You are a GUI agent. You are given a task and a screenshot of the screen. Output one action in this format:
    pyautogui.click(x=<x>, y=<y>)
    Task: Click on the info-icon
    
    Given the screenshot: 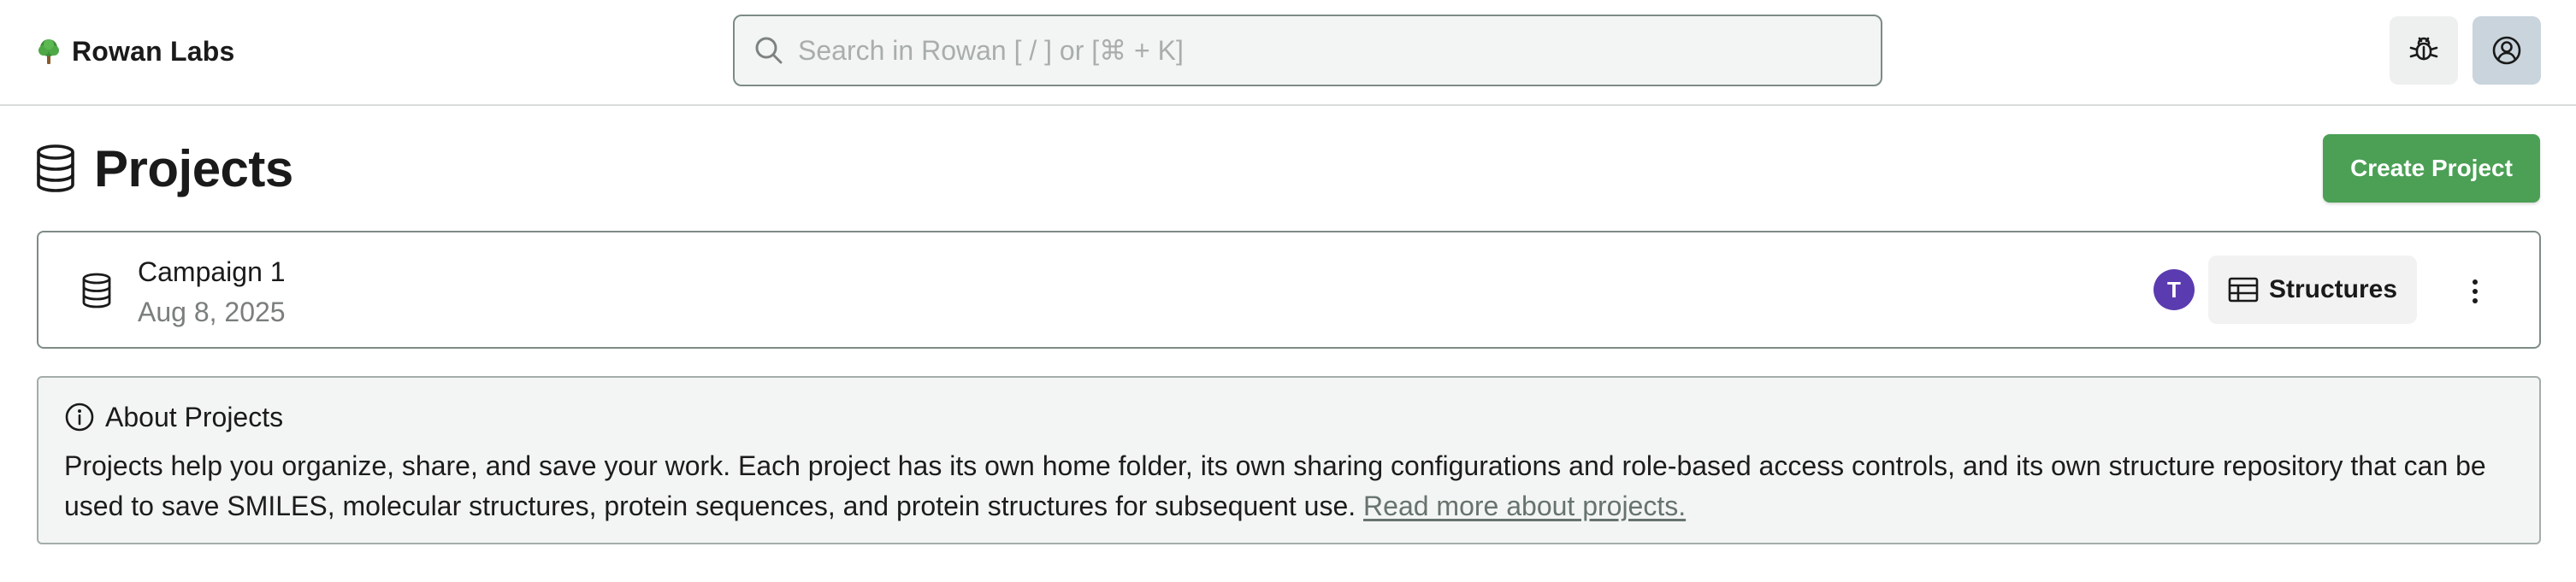 What is the action you would take?
    pyautogui.click(x=79, y=417)
    